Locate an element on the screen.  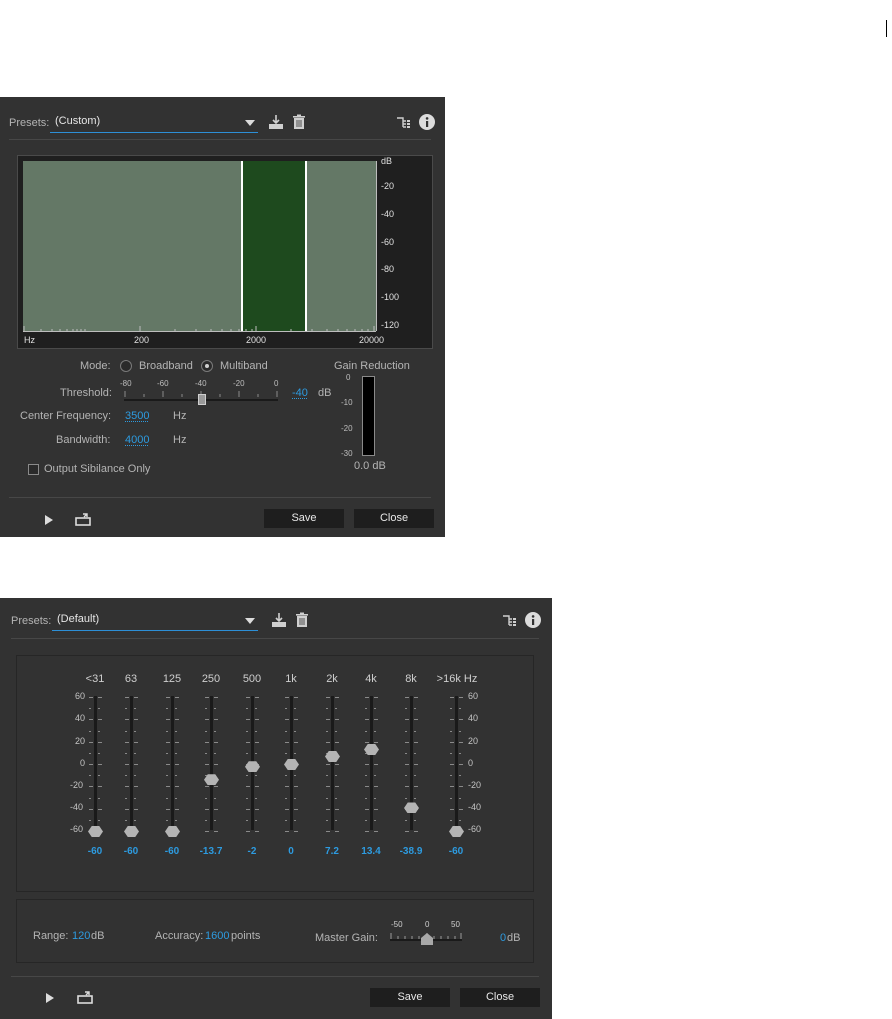
band-gain-value: -2 is located at coordinates (252, 851).